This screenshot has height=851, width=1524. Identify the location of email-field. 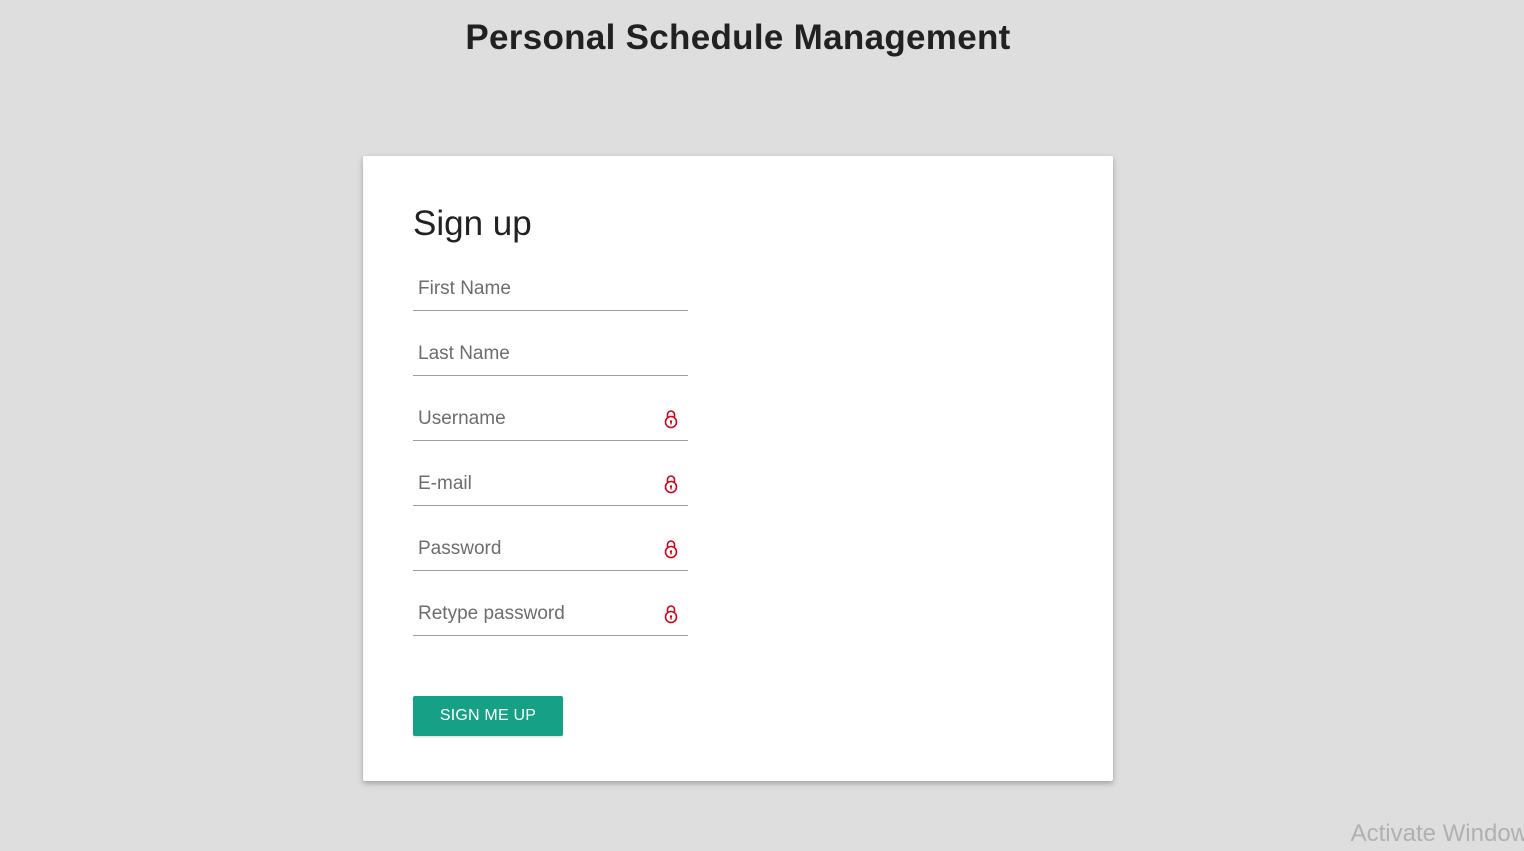
(550, 485).